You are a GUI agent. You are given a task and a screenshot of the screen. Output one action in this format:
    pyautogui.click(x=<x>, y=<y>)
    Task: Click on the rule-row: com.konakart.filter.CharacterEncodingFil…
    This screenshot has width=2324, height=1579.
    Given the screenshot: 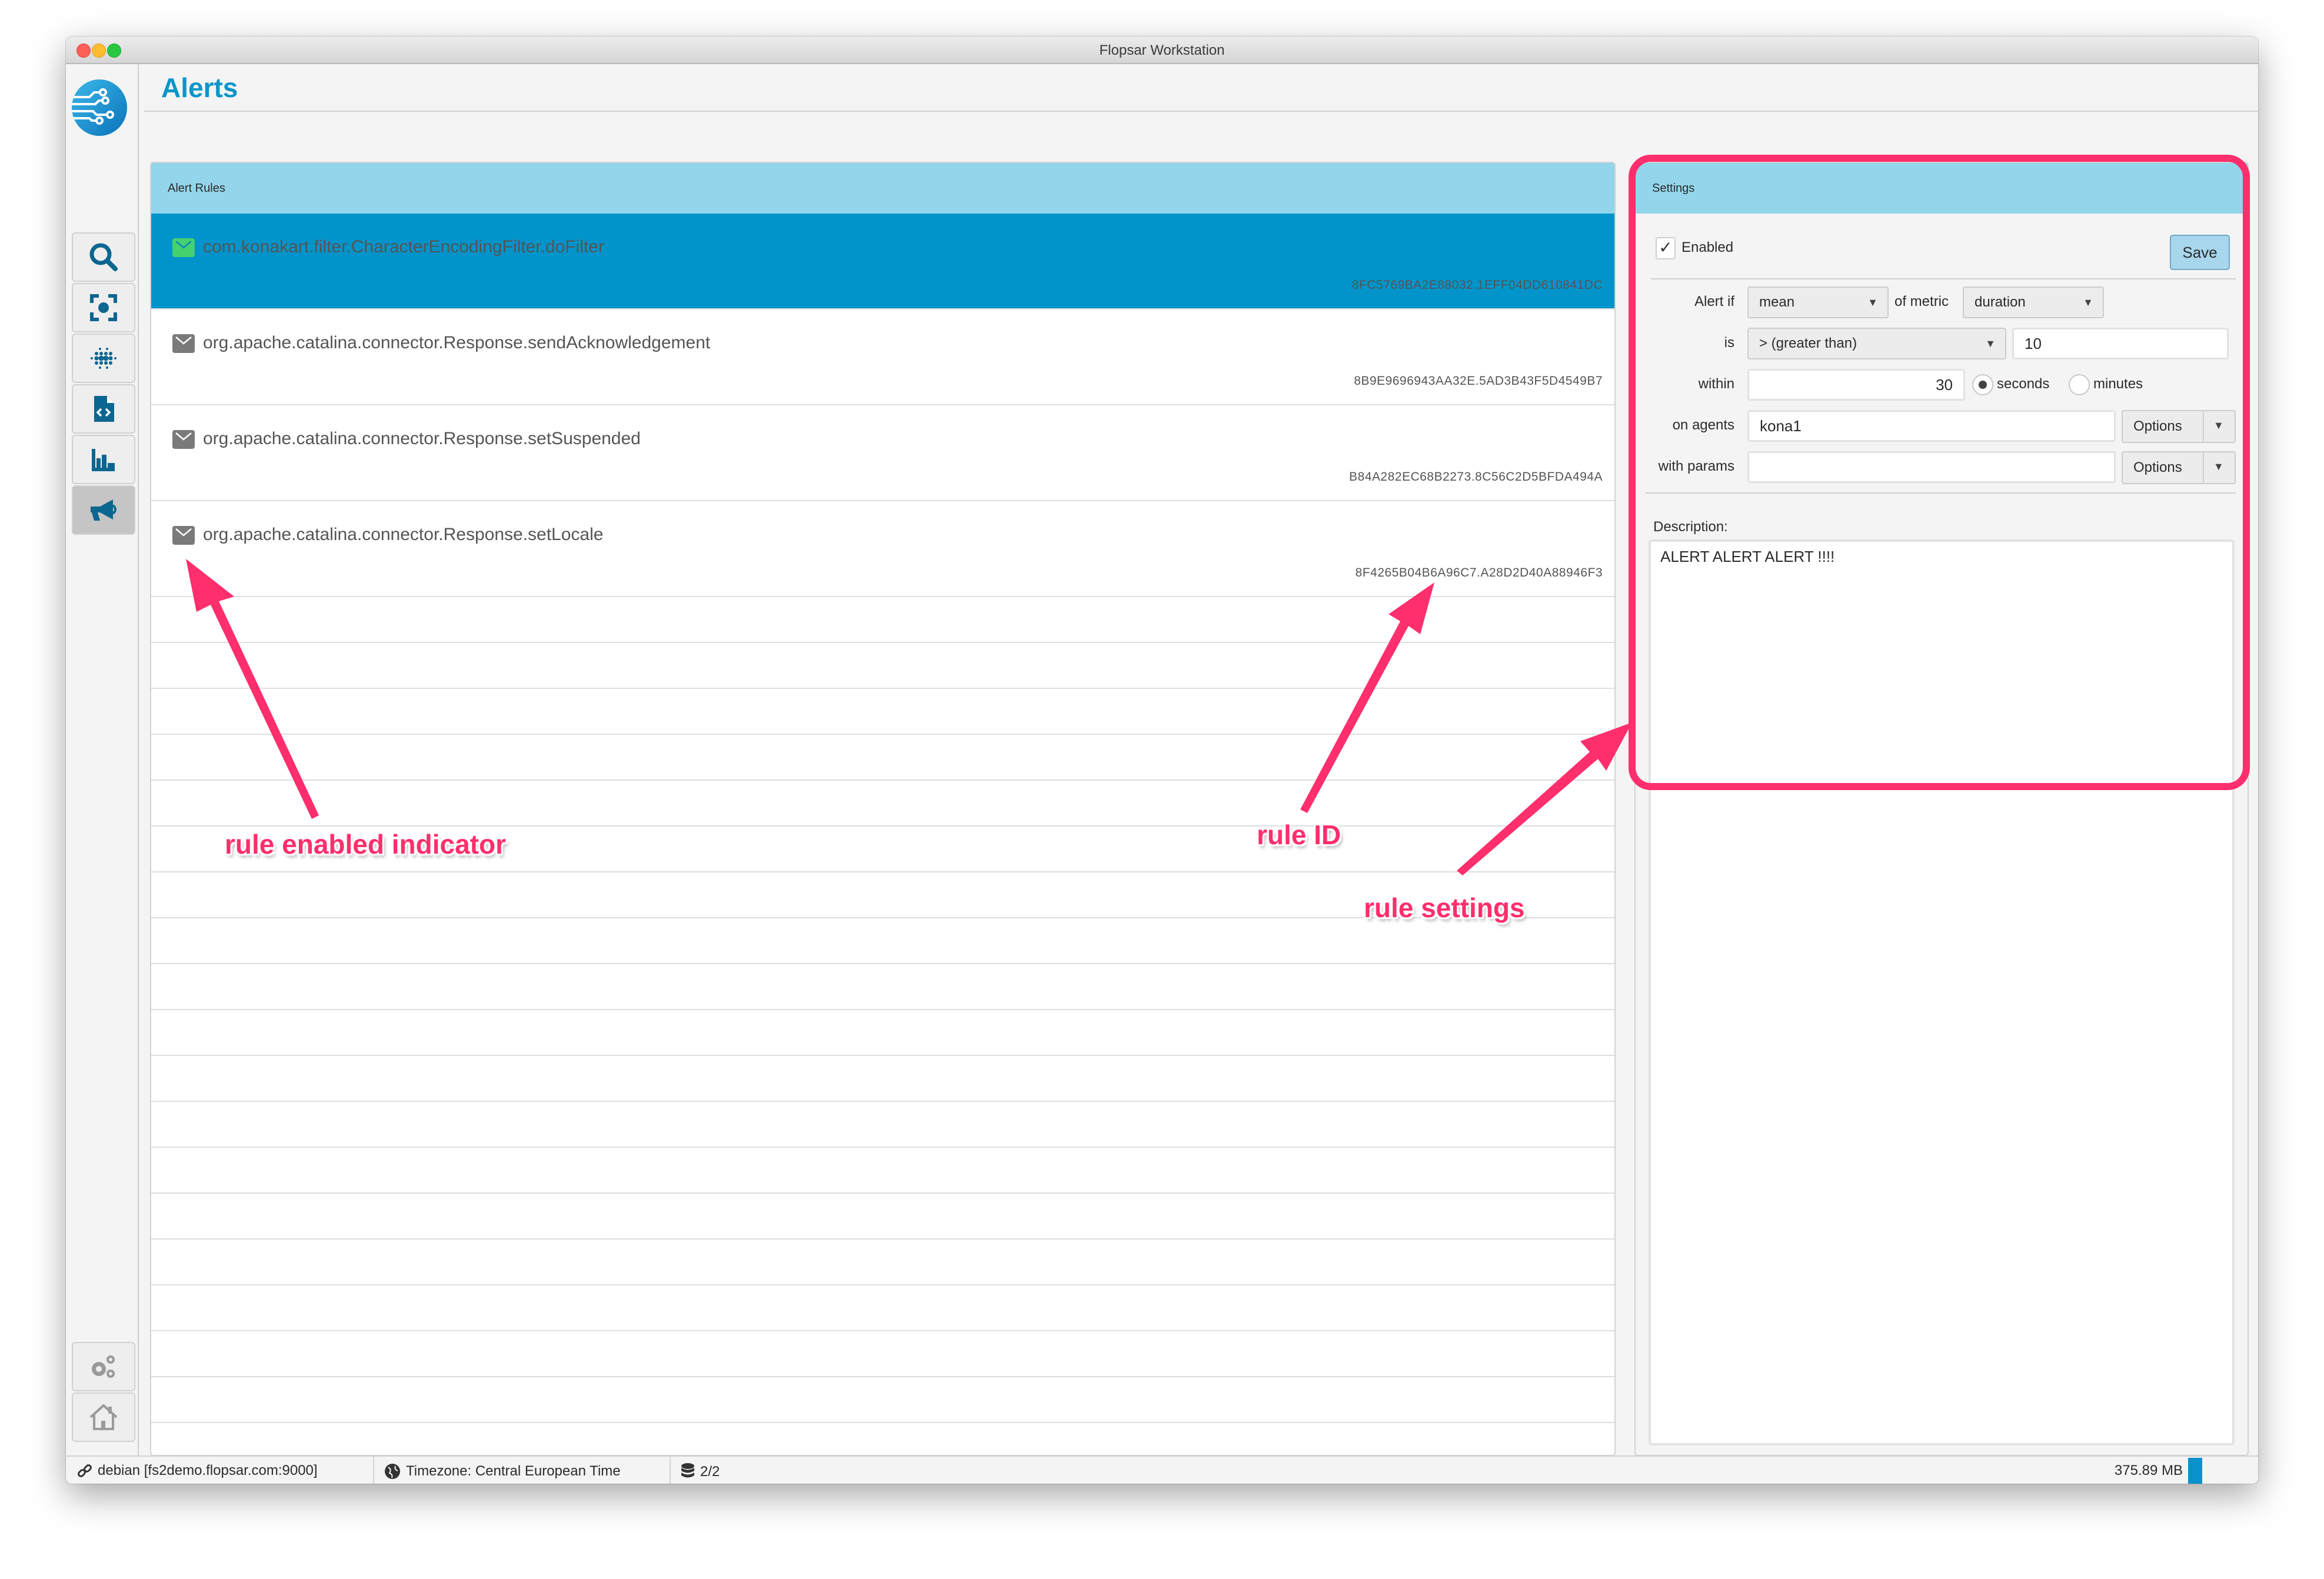 What is the action you would take?
    pyautogui.click(x=883, y=261)
    